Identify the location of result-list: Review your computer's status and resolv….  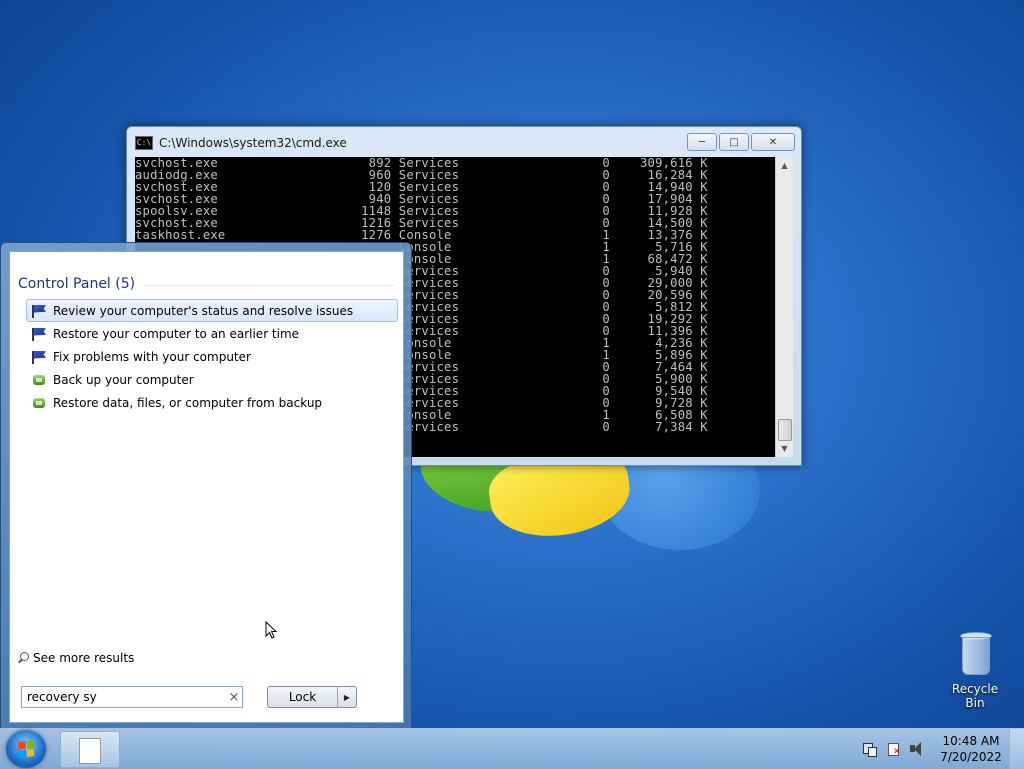
(212, 356).